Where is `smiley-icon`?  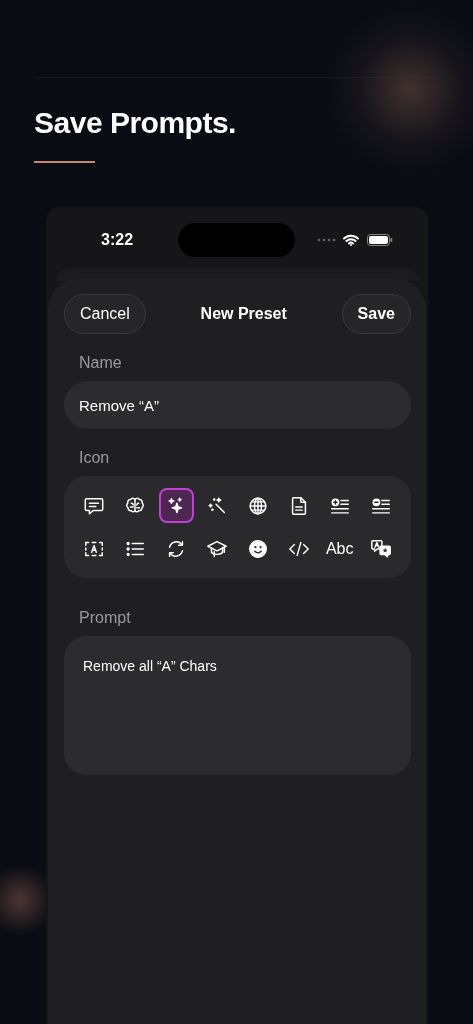 smiley-icon is located at coordinates (257, 548).